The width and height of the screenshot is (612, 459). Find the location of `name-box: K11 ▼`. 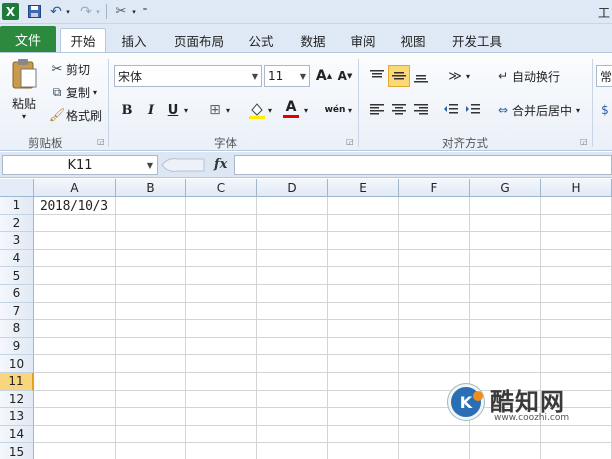

name-box: K11 ▼ is located at coordinates (80, 165).